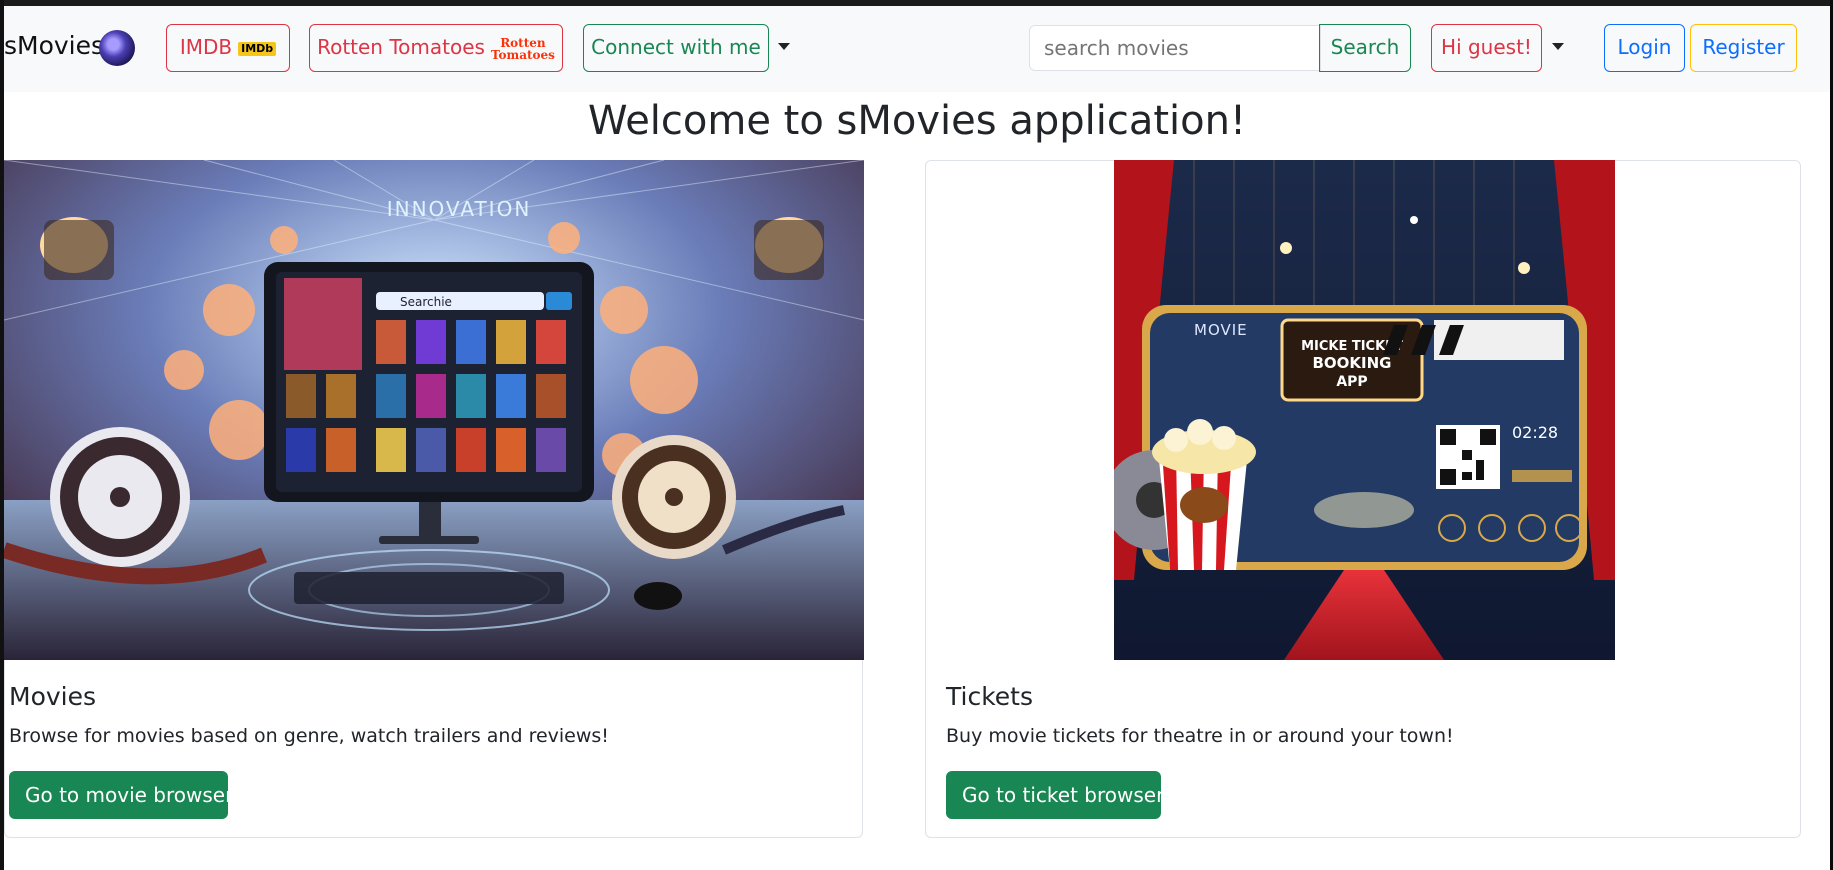 The width and height of the screenshot is (1833, 870). I want to click on tickets-image-time: 02:28, so click(1535, 432).